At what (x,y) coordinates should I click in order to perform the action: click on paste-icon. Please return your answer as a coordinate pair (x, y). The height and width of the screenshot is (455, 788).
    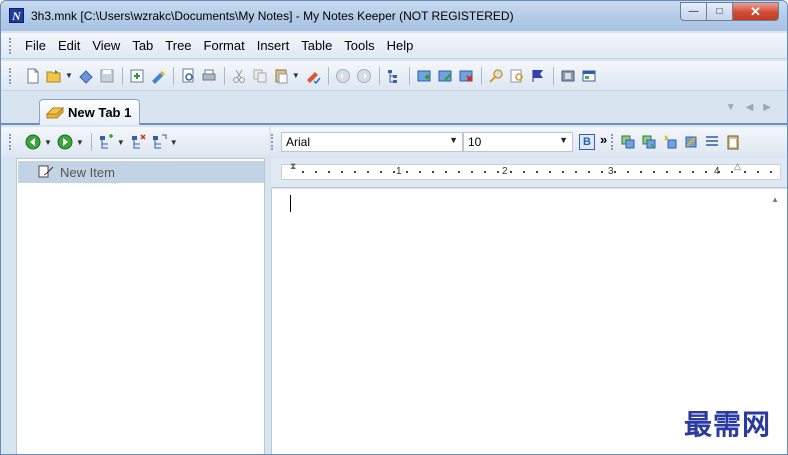
    Looking at the image, I should click on (281, 76).